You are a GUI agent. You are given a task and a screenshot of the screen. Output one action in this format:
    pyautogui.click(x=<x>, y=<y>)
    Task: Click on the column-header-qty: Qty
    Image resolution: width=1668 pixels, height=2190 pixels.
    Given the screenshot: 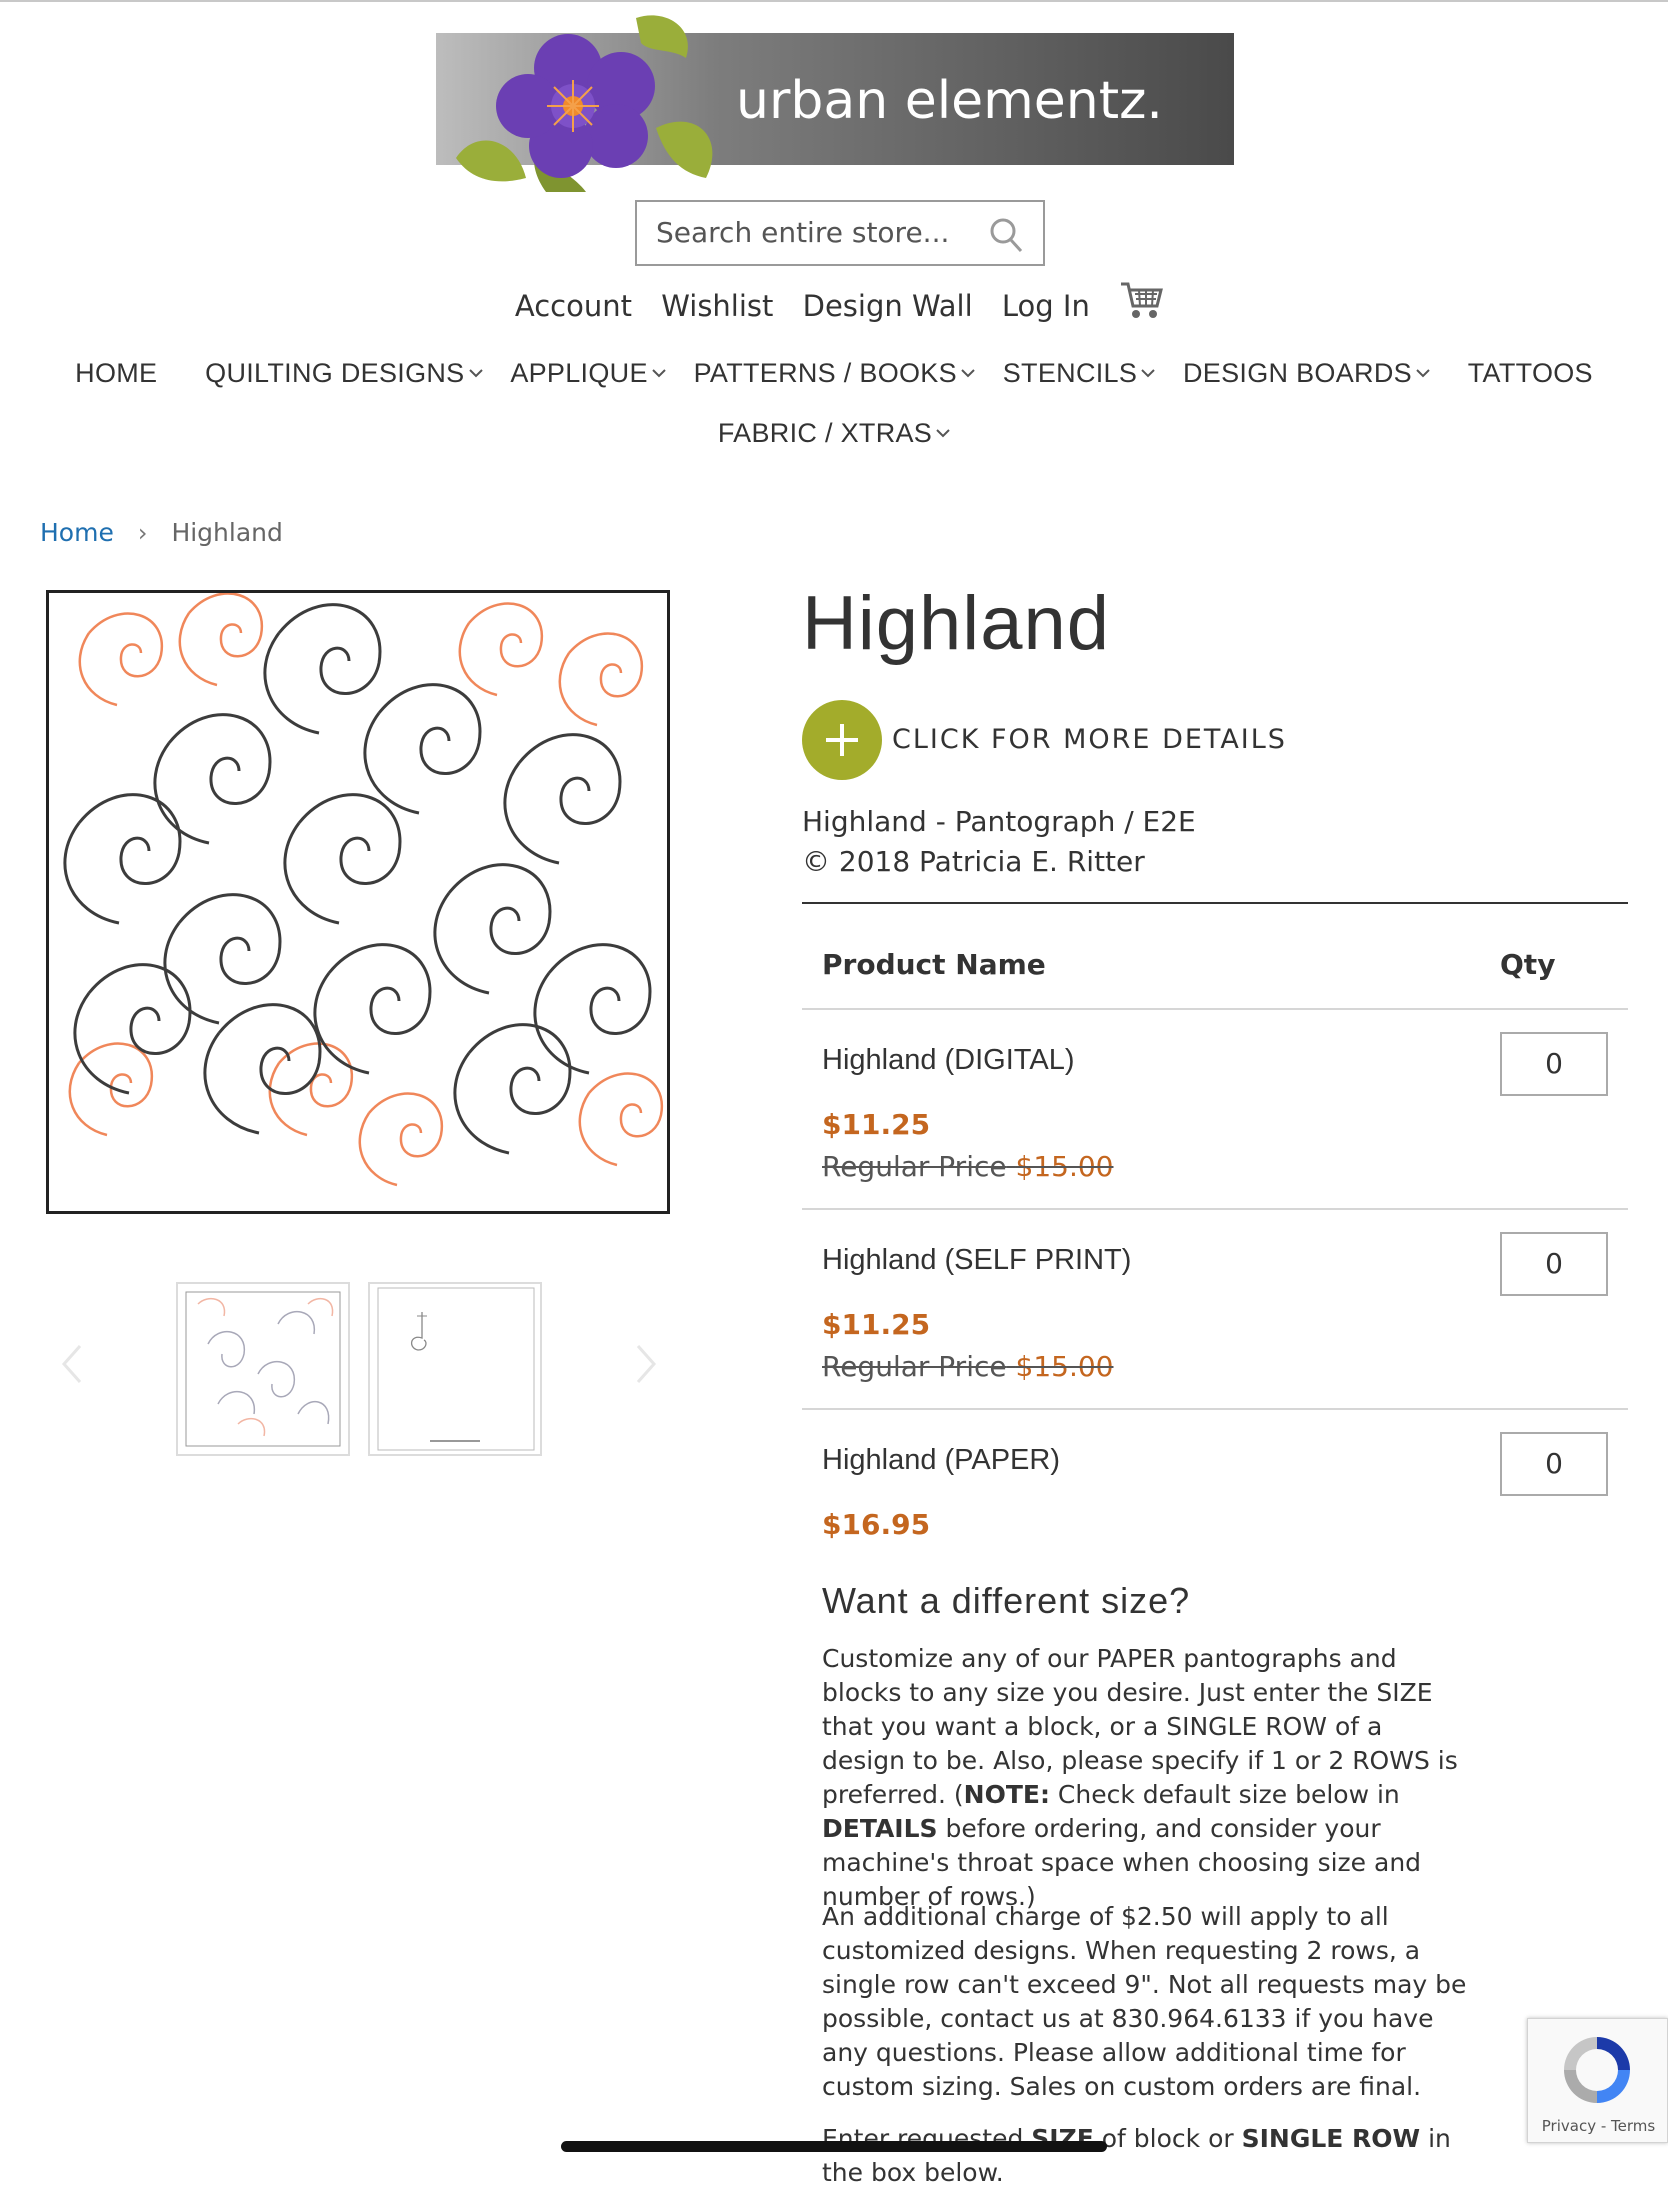 What is the action you would take?
    pyautogui.click(x=1528, y=964)
    